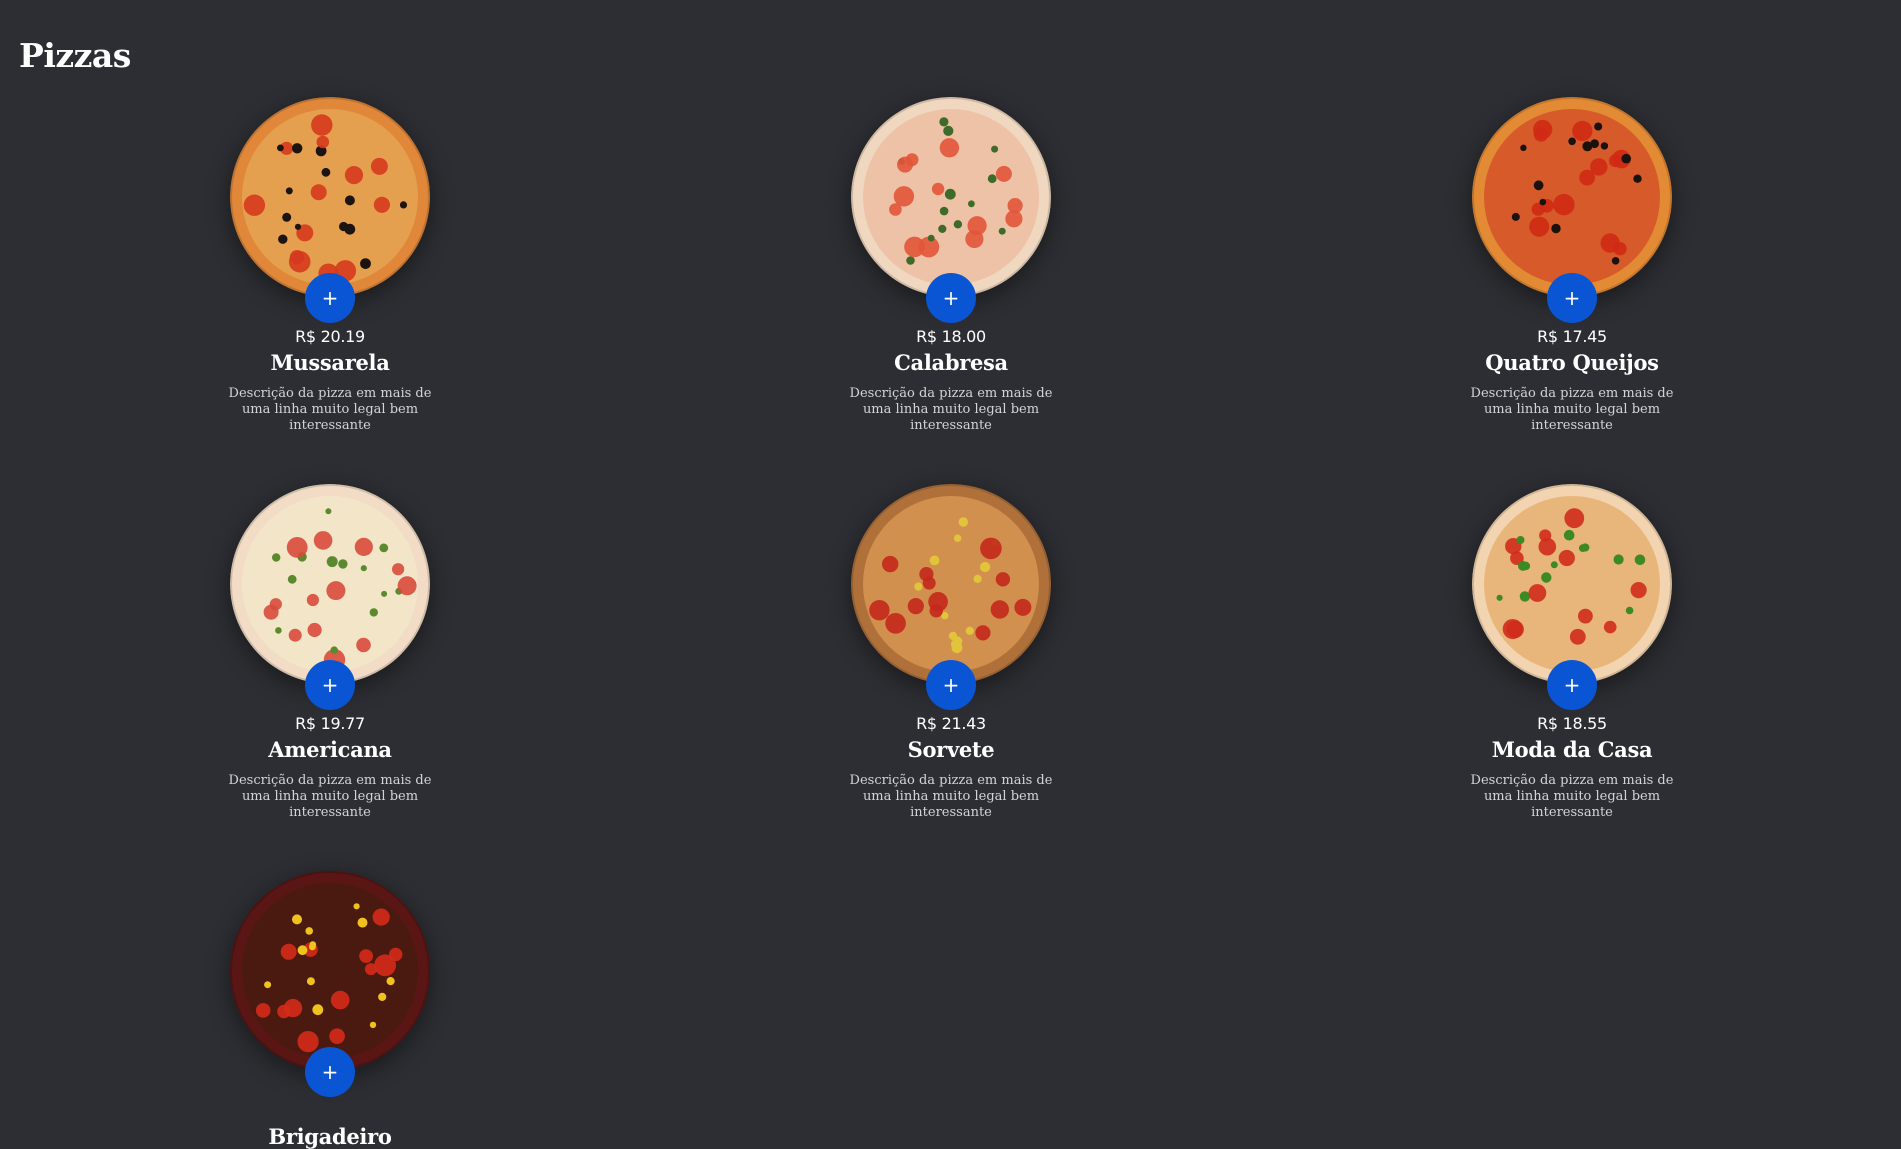 The height and width of the screenshot is (1149, 1901). I want to click on pizza-name: Brigadeiro, so click(330, 1136).